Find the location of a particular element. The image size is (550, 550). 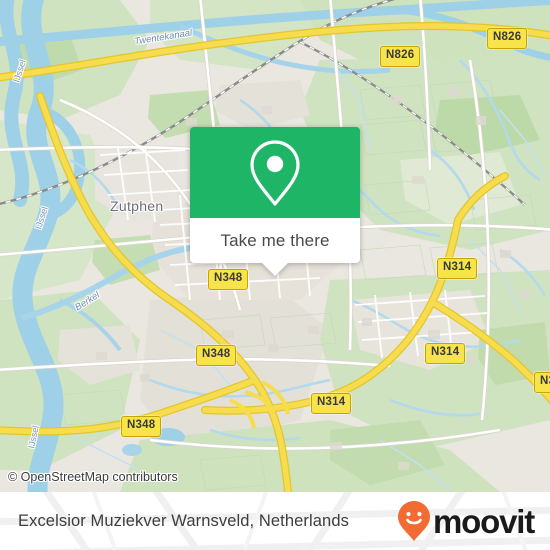

moovit-pin-smile-icon is located at coordinates (414, 521).